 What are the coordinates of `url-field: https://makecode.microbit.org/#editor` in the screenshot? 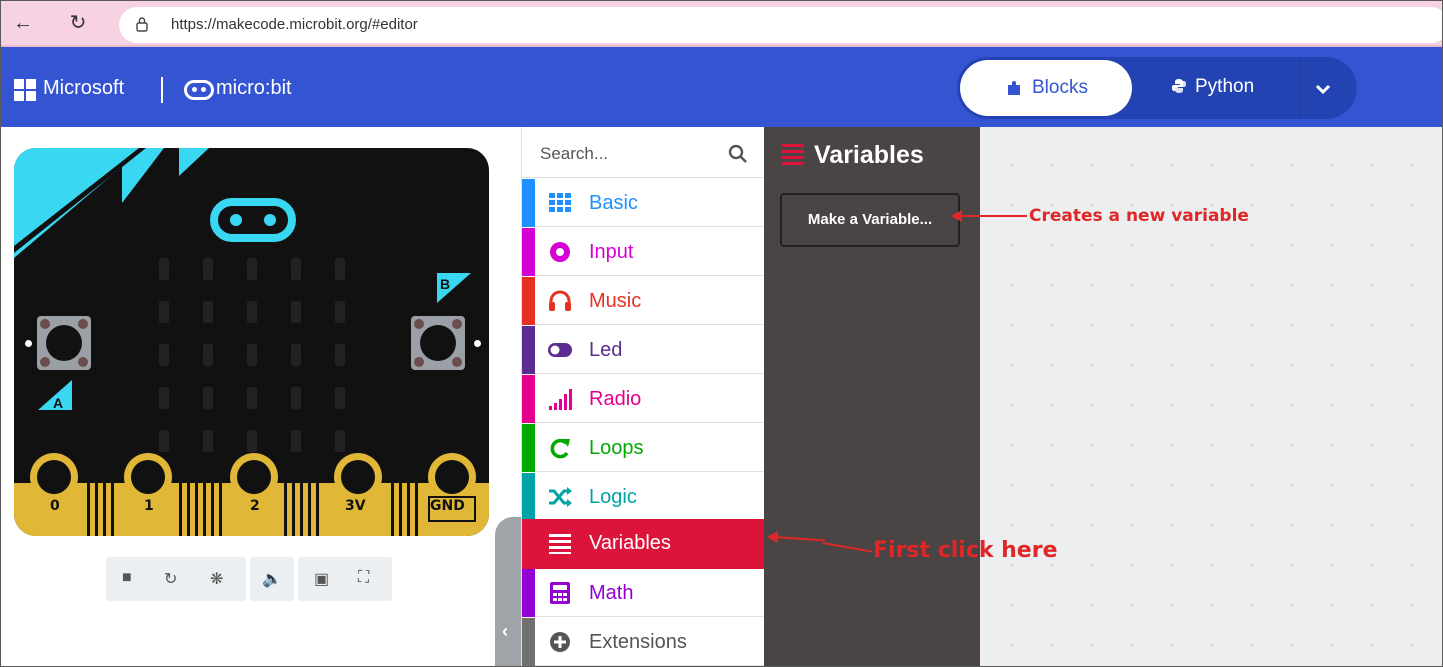 It's located at (780, 25).